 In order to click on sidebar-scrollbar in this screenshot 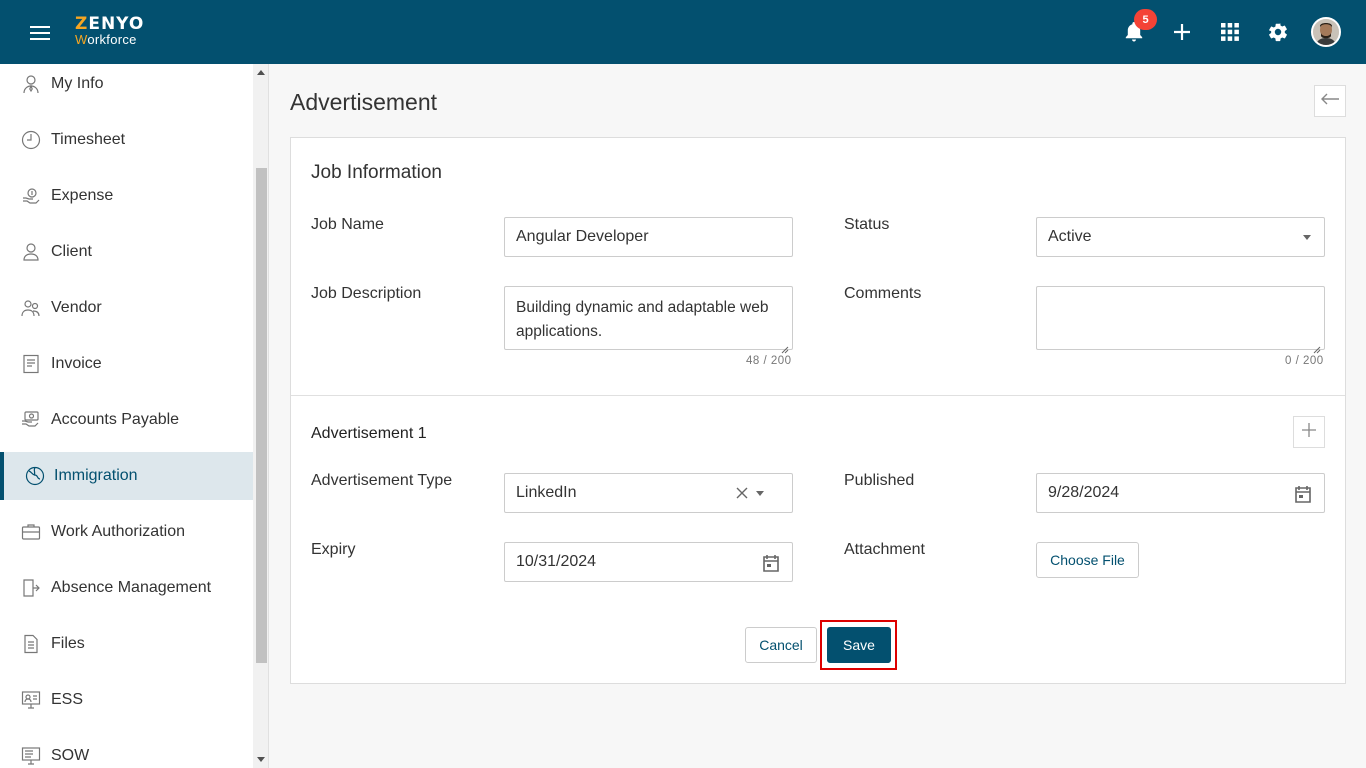, I will do `click(261, 416)`.